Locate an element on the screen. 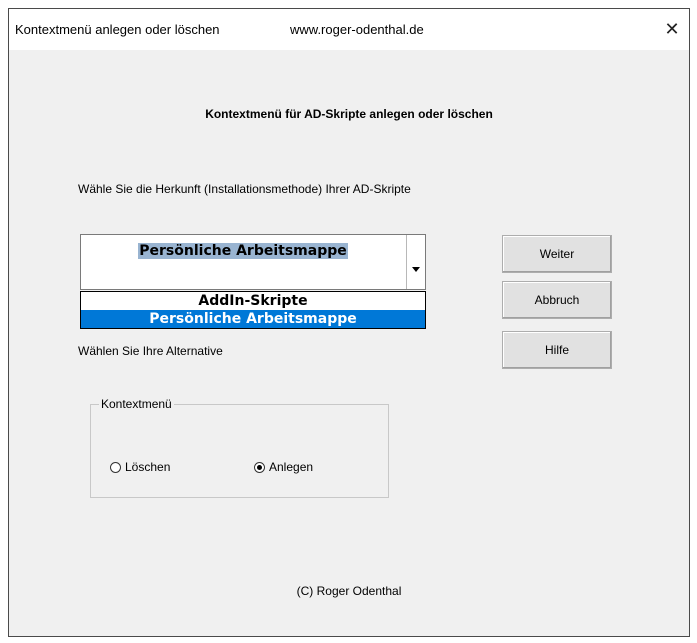 This screenshot has width=697, height=643. window-url: www.roger-odenthal.de is located at coordinates (357, 29).